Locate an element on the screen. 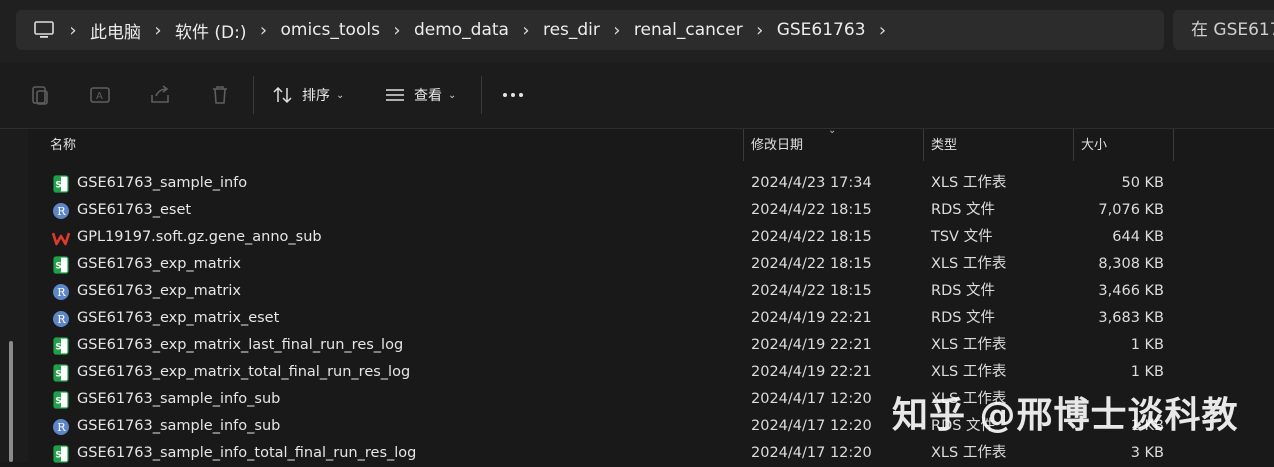 The height and width of the screenshot is (467, 1274). file-size: 3 KB is located at coordinates (1147, 453).